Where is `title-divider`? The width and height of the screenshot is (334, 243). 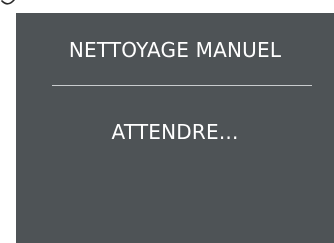 title-divider is located at coordinates (182, 85).